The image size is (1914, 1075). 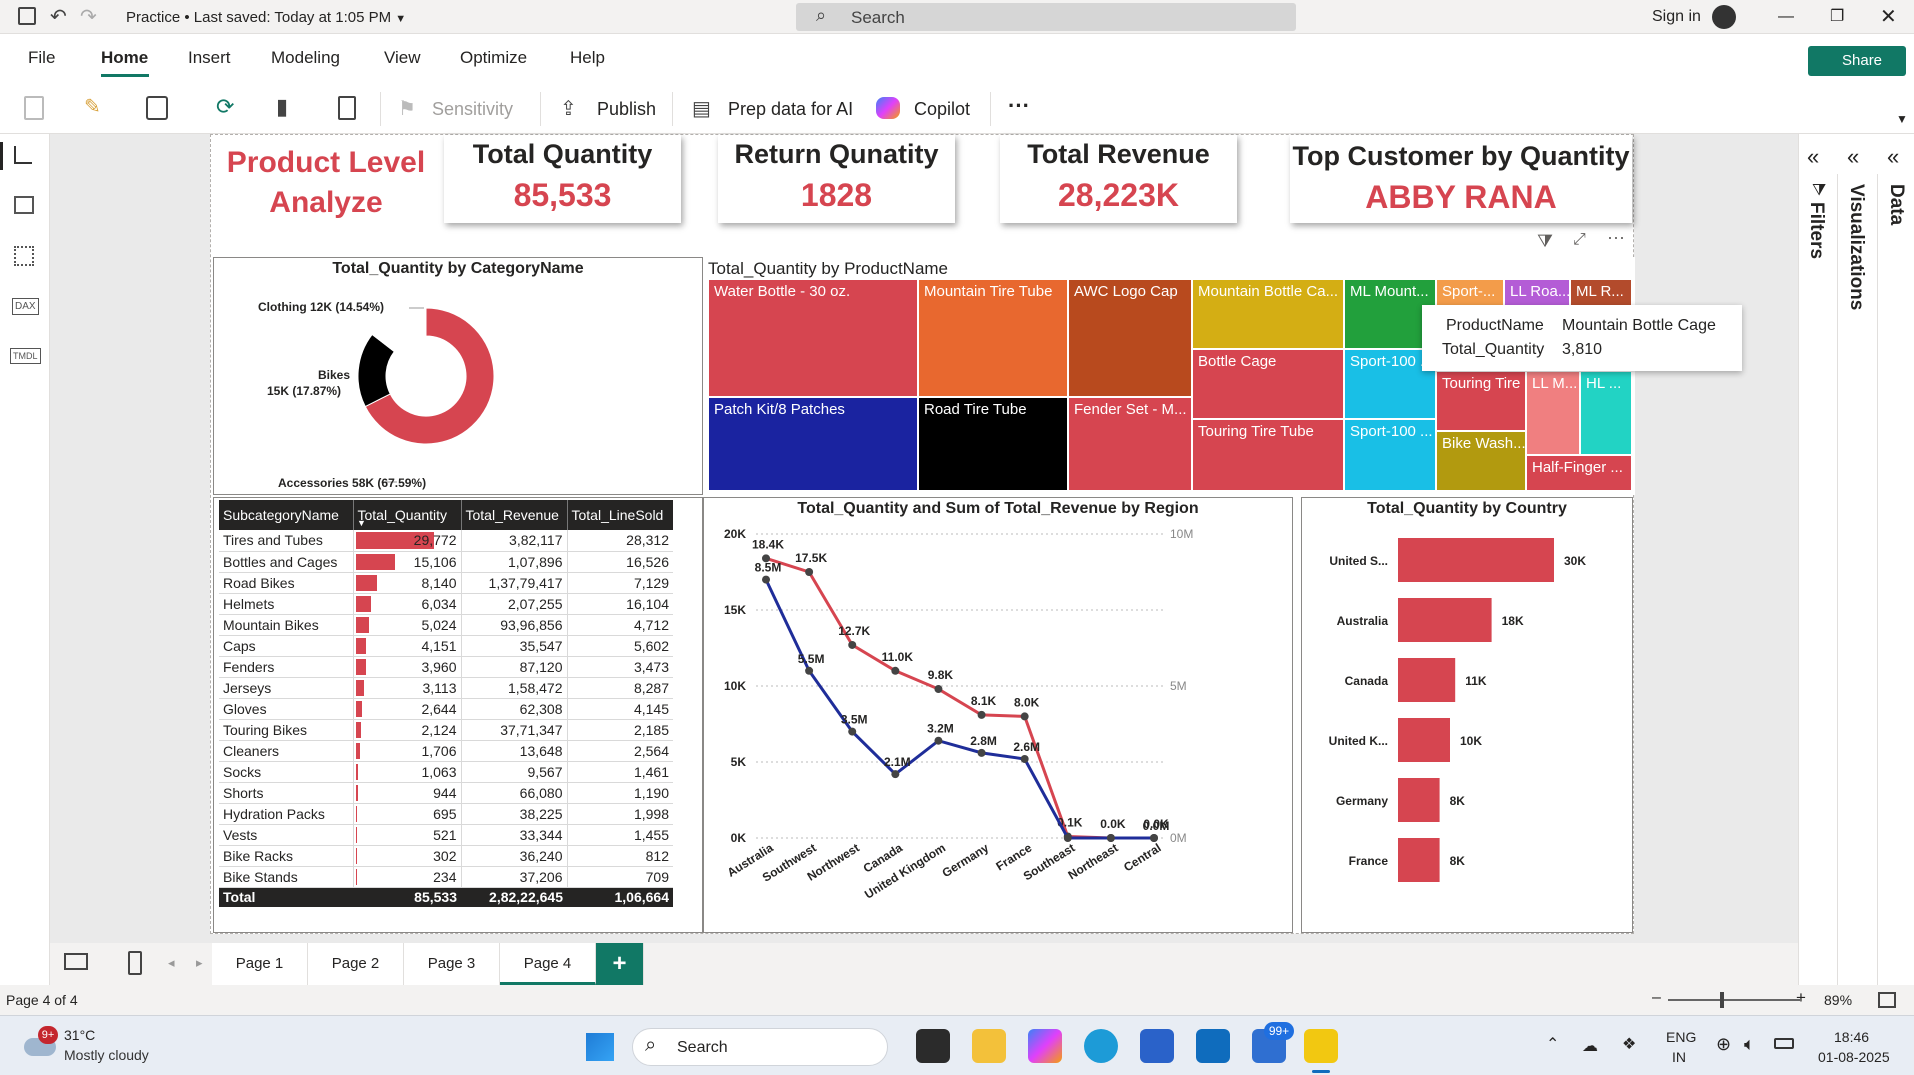 I want to click on maximize-icon: ❐, so click(x=1837, y=16).